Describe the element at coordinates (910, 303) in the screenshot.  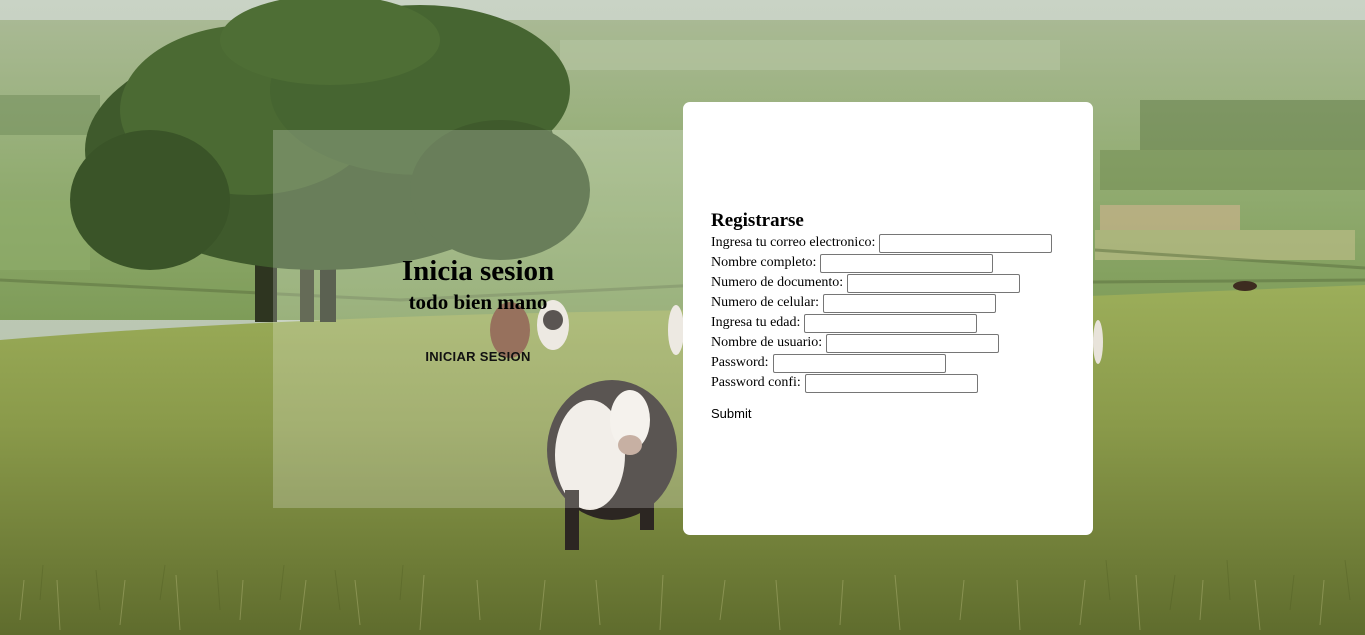
I see `phone-number-field` at that location.